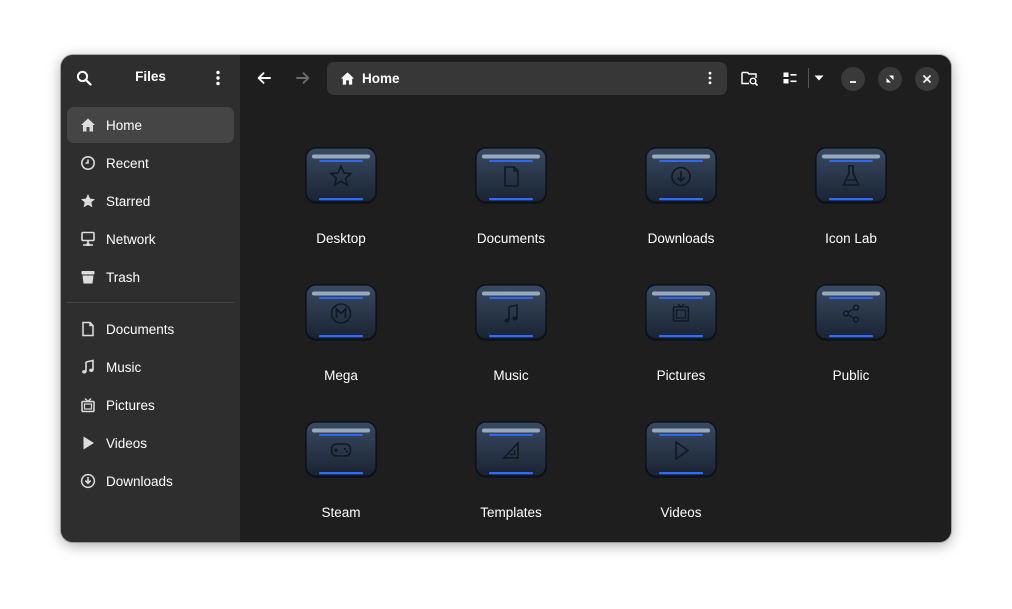 This screenshot has height=609, width=1012. I want to click on download-icon, so click(88, 481).